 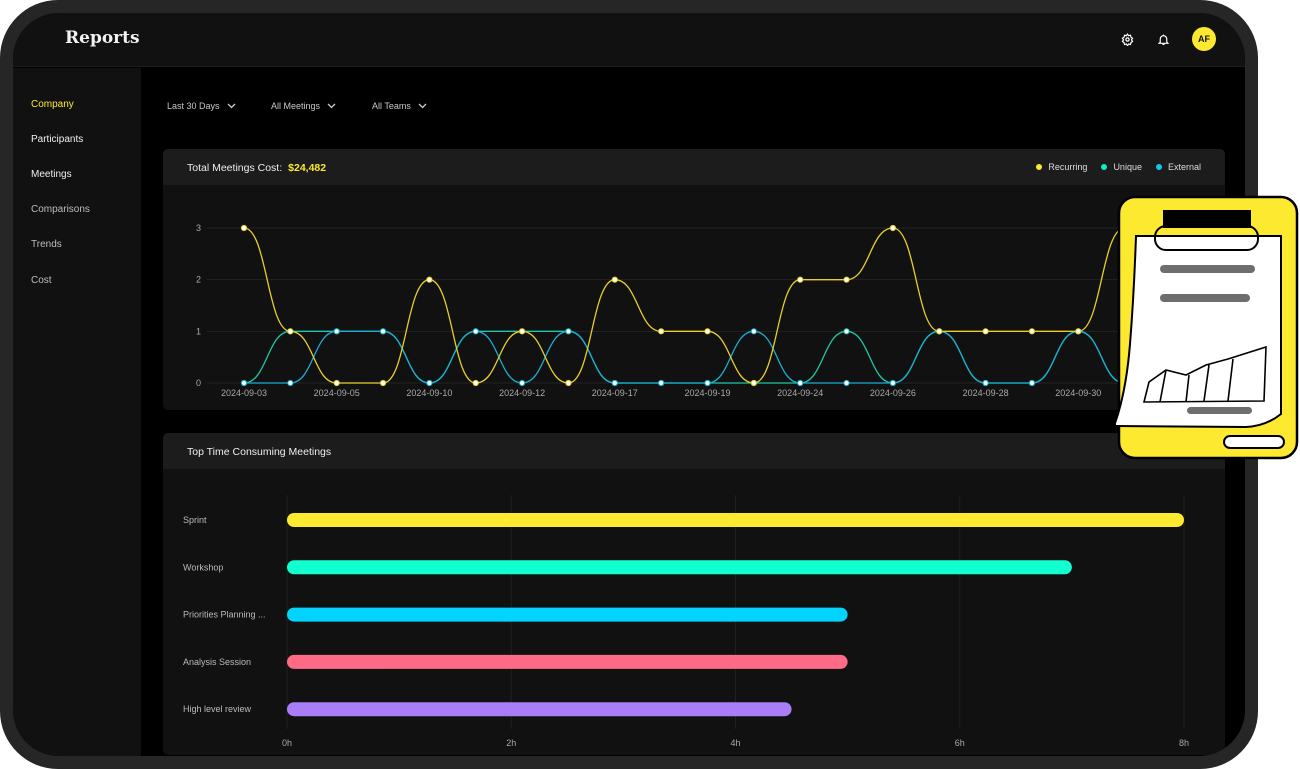 What do you see at coordinates (198, 228) in the screenshot?
I see `y-tick-label: 3` at bounding box center [198, 228].